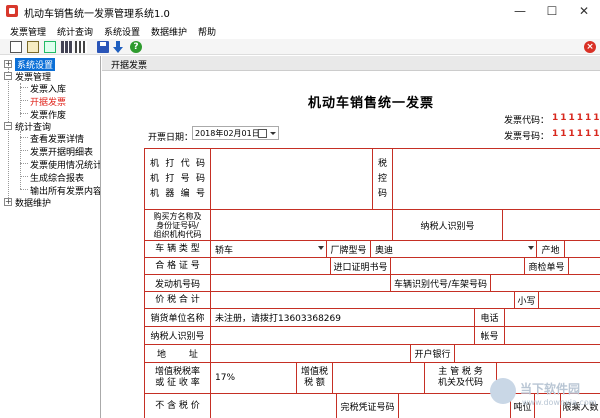 This screenshot has width=600, height=418. I want to click on issue-date-picker: 2018年02月01日, so click(235, 133).